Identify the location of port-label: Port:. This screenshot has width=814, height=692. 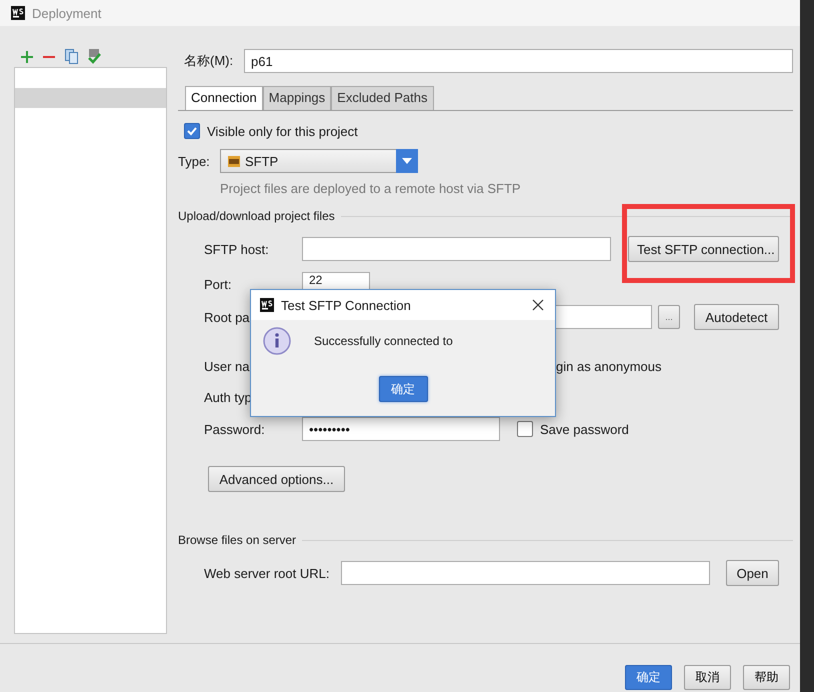
(218, 284).